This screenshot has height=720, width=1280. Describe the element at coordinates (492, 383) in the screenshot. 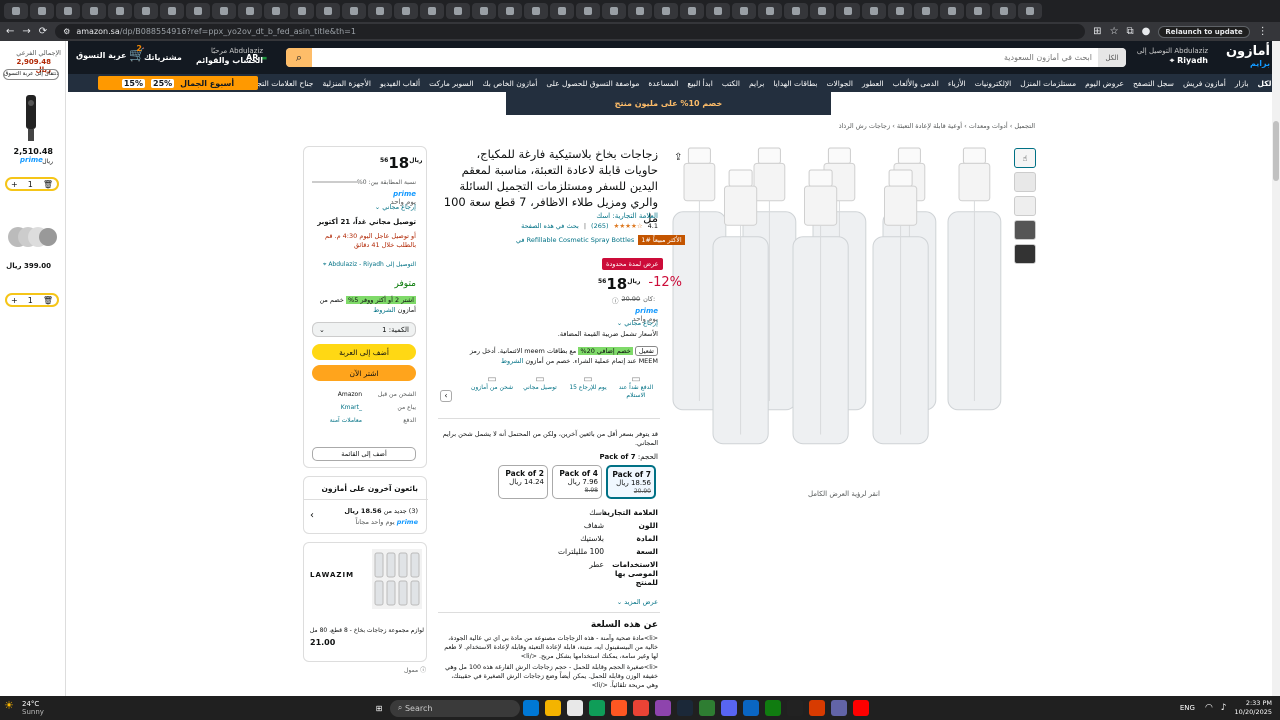

I see `feature-item: ▭ شحن من أمازون` at that location.